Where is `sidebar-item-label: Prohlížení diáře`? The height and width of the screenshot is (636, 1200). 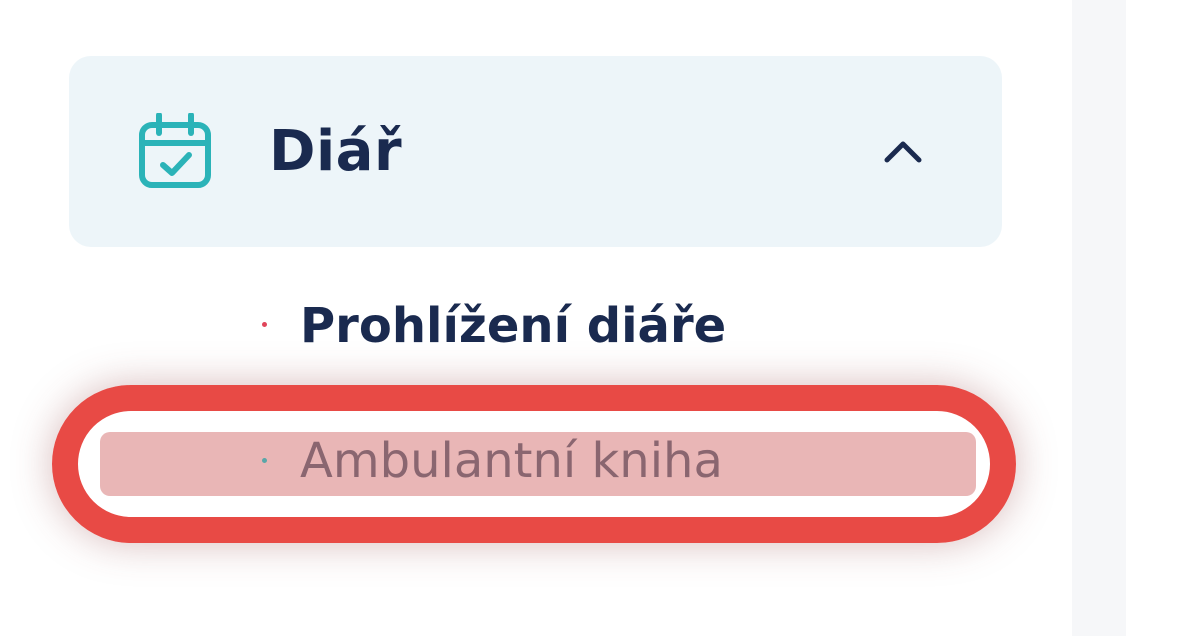
sidebar-item-label: Prohlížení diáře is located at coordinates (513, 326).